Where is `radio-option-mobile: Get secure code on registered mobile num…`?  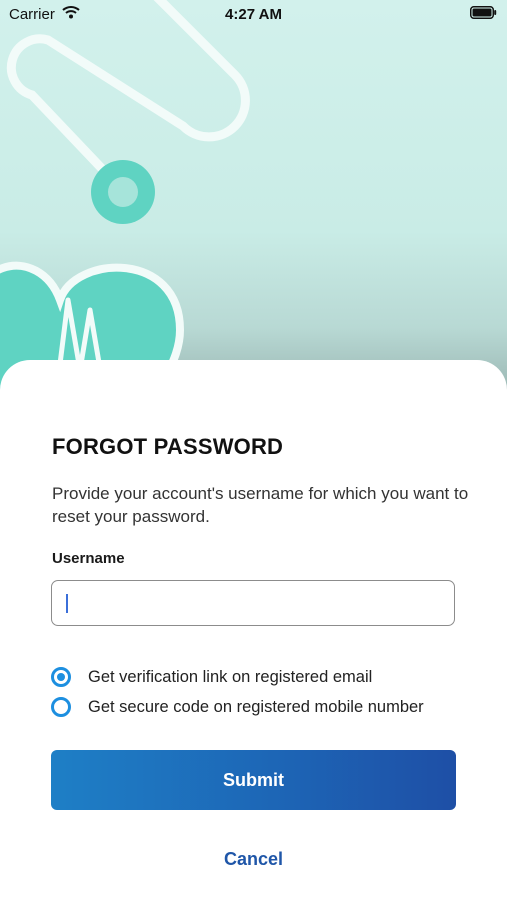
radio-option-mobile: Get secure code on registered mobile num… is located at coordinates (261, 710).